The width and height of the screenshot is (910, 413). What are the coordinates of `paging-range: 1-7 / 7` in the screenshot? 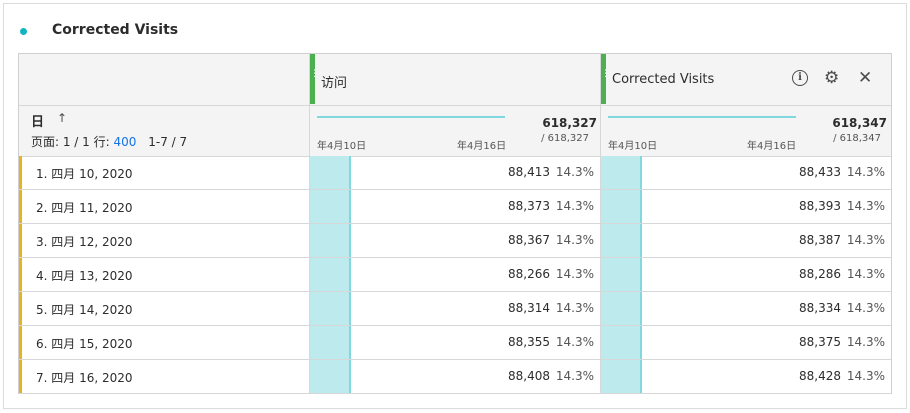 It's located at (168, 142).